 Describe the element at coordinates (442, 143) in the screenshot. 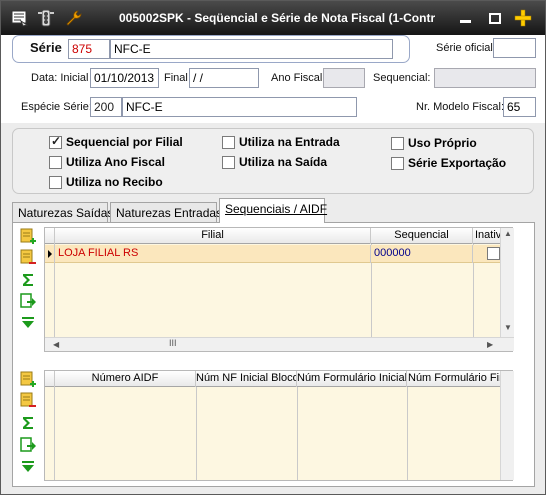

I see `option-label: Uso Próprio` at that location.